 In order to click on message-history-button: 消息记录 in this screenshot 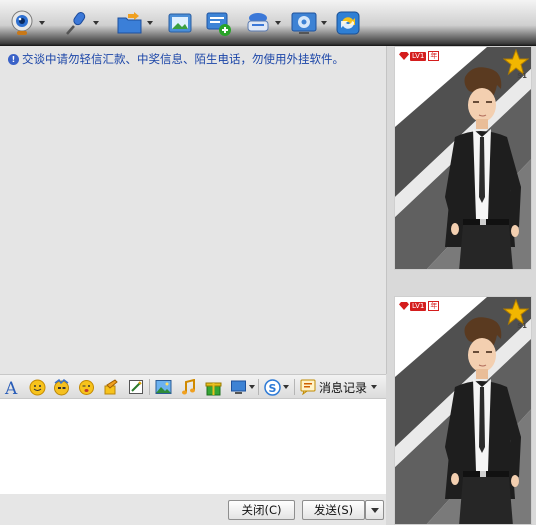, I will do `click(339, 387)`.